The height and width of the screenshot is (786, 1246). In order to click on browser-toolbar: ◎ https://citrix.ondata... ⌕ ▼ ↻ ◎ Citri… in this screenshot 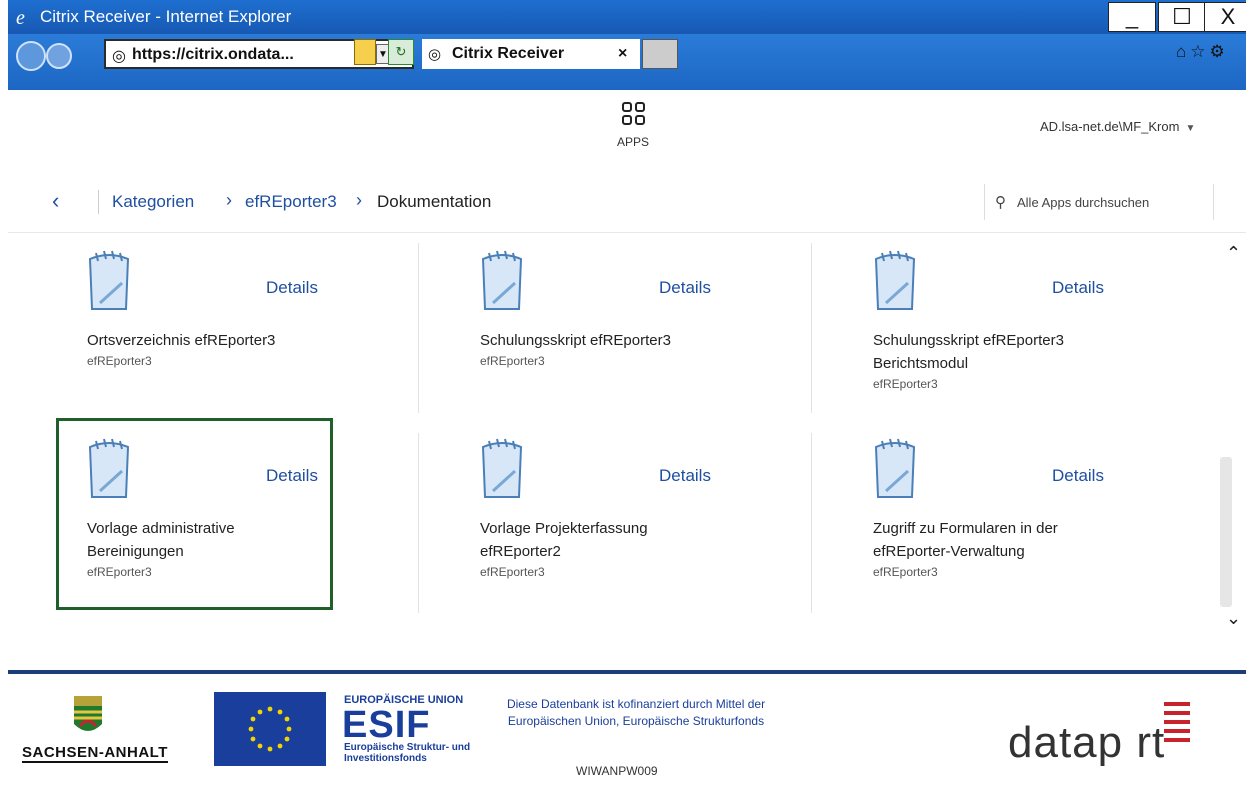, I will do `click(627, 62)`.